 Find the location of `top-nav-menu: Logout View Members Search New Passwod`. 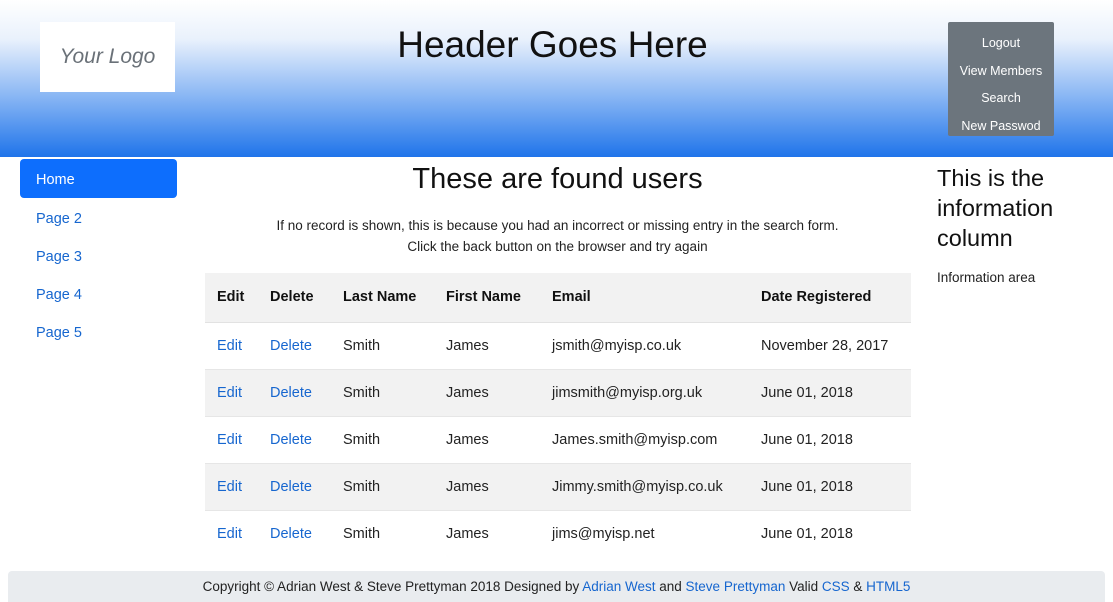

top-nav-menu: Logout View Members Search New Passwod is located at coordinates (1001, 79).